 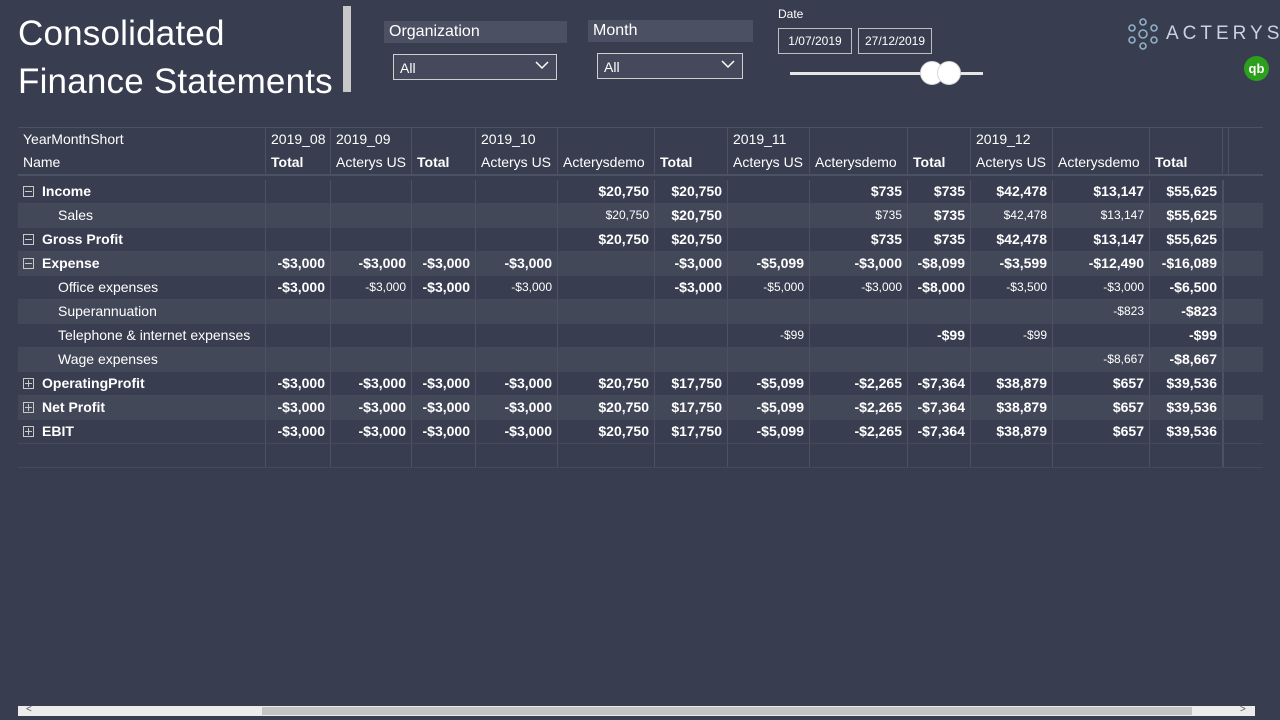 What do you see at coordinates (1101, 191) in the screenshot?
I see `value-cell: $13,147` at bounding box center [1101, 191].